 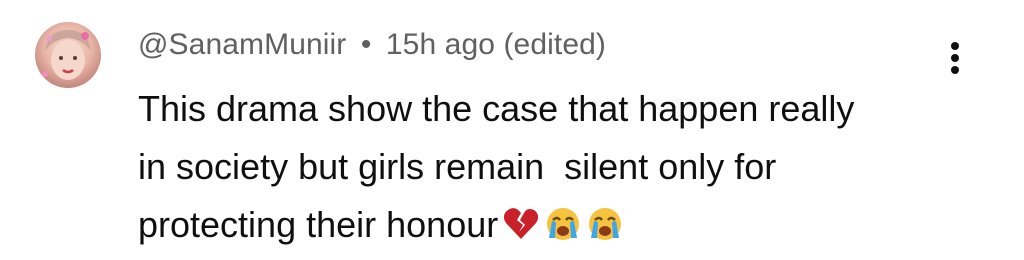 I want to click on timestamp: 15h ago, so click(x=440, y=44).